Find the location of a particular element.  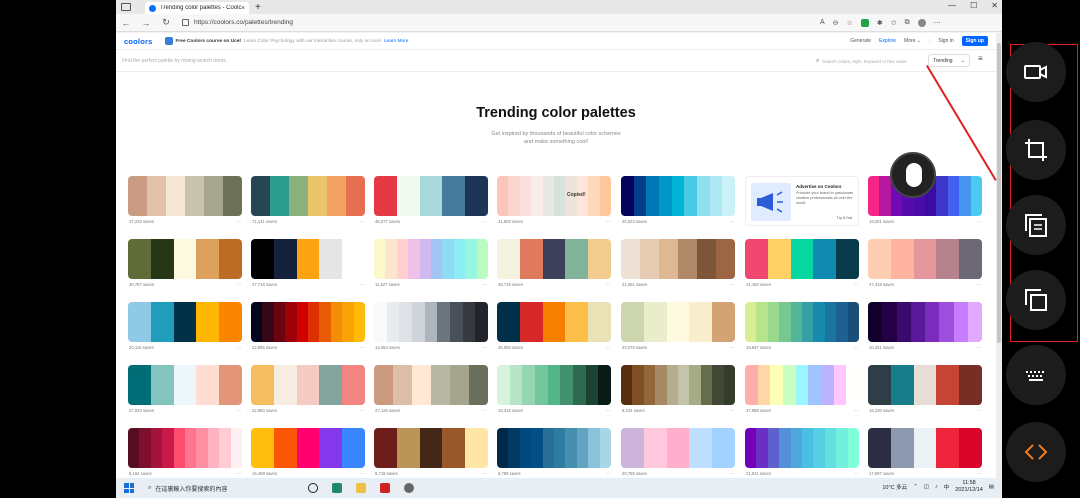

nav-generate: Generate is located at coordinates (860, 41).